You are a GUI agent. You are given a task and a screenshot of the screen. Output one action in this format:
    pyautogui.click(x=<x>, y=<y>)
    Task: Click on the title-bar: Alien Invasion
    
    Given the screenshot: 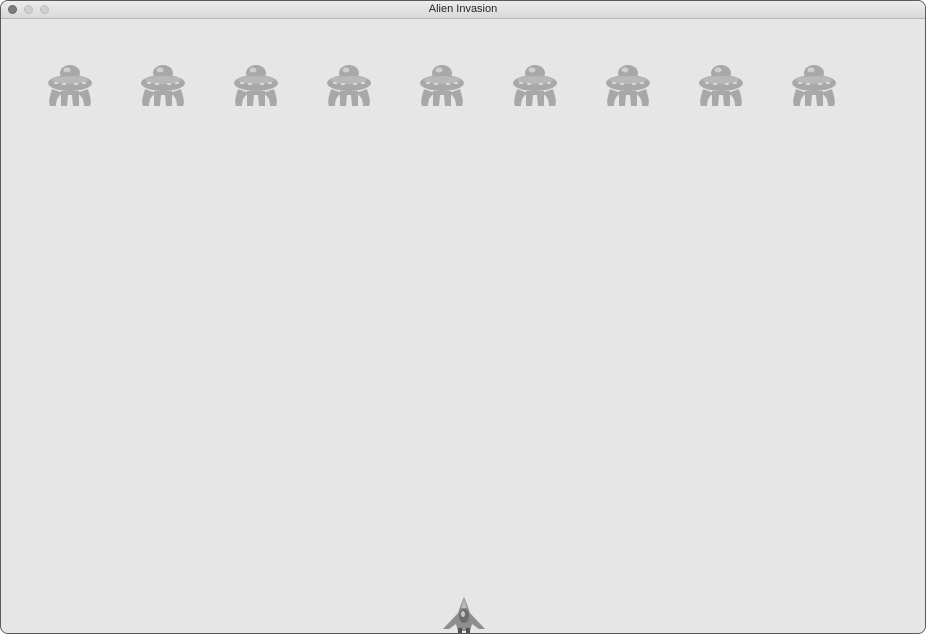 What is the action you would take?
    pyautogui.click(x=463, y=10)
    